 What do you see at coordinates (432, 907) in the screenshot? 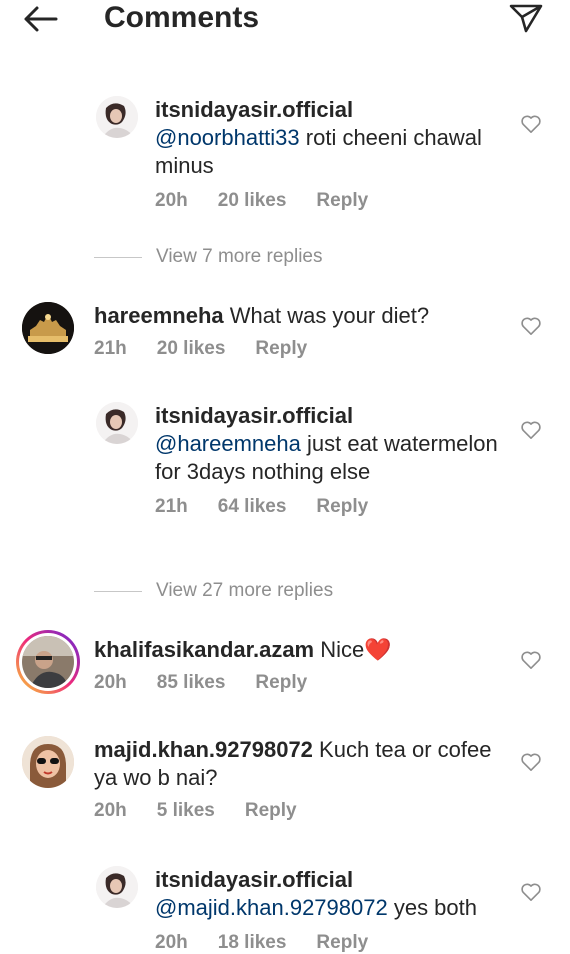
I see `comment-body: yes both` at bounding box center [432, 907].